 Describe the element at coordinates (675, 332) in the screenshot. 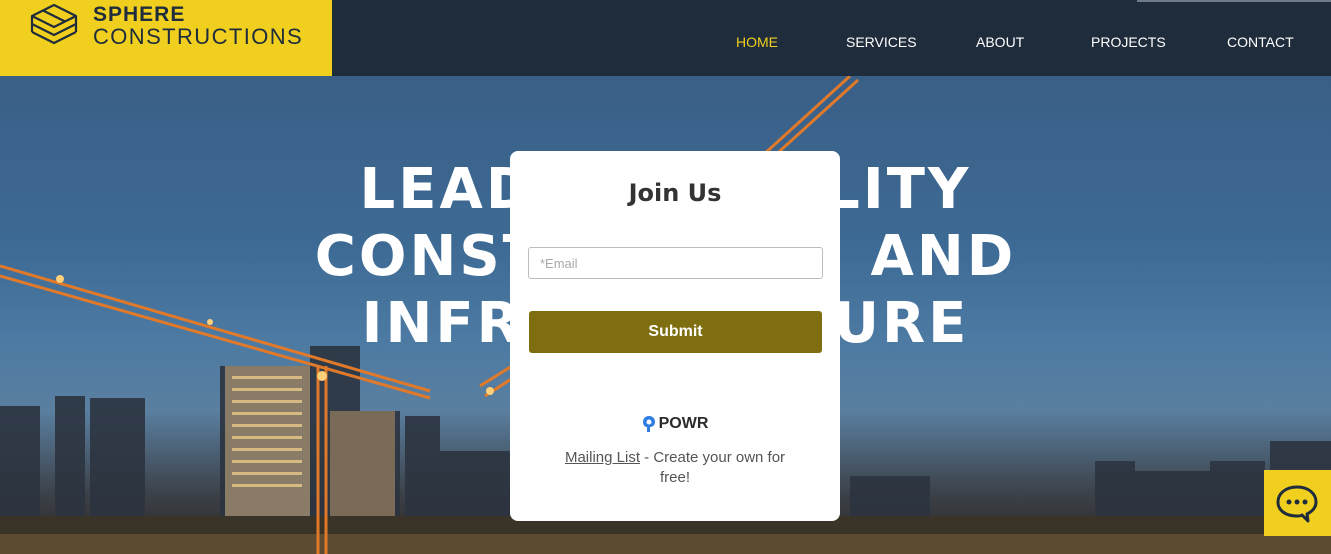

I see `submit-button: Submit` at that location.